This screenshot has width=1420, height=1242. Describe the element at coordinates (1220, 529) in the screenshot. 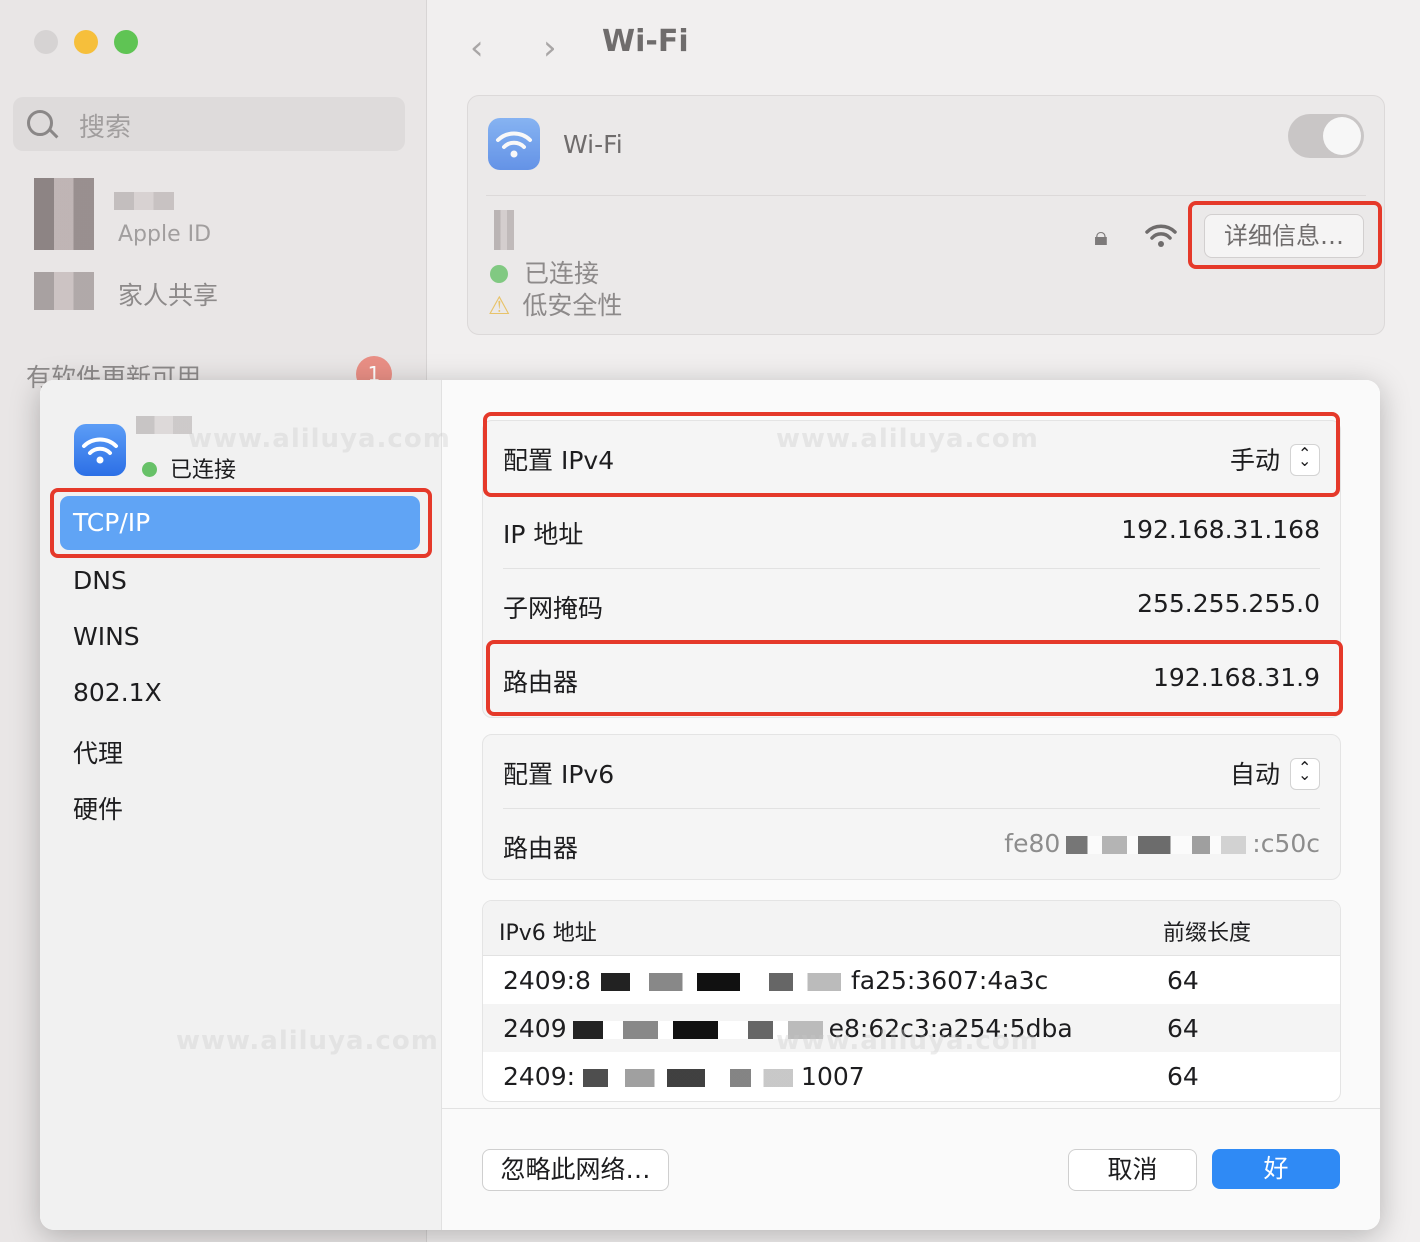

I see `ip-address-field: 192.168.31.168` at that location.